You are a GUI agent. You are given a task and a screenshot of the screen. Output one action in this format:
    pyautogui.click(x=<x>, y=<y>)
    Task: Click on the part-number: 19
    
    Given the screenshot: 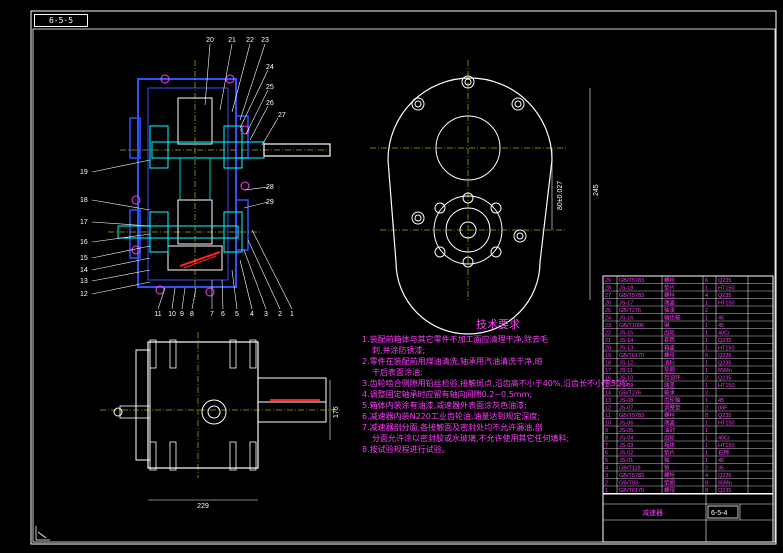 What is the action you would take?
    pyautogui.click(x=84, y=172)
    